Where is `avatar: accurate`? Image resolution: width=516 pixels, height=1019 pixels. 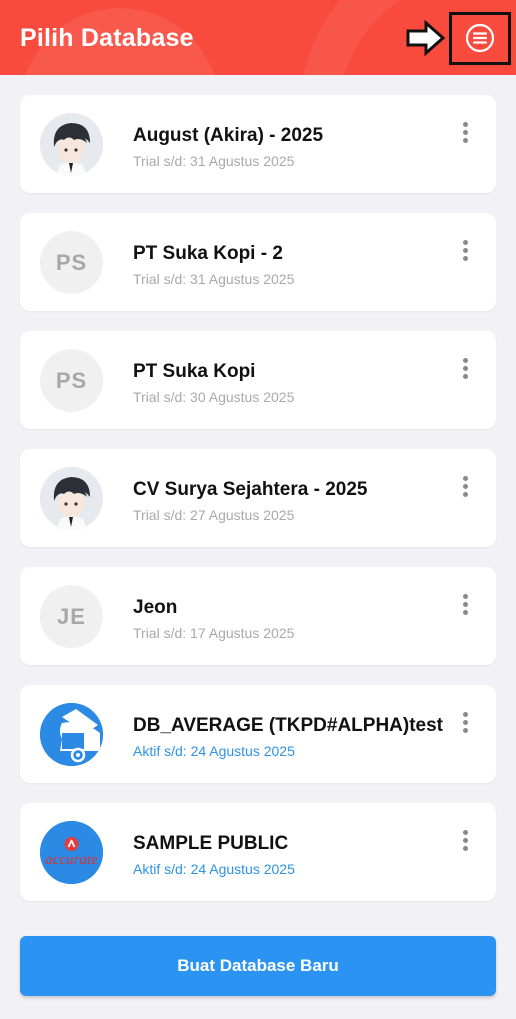 avatar: accurate is located at coordinates (71, 852).